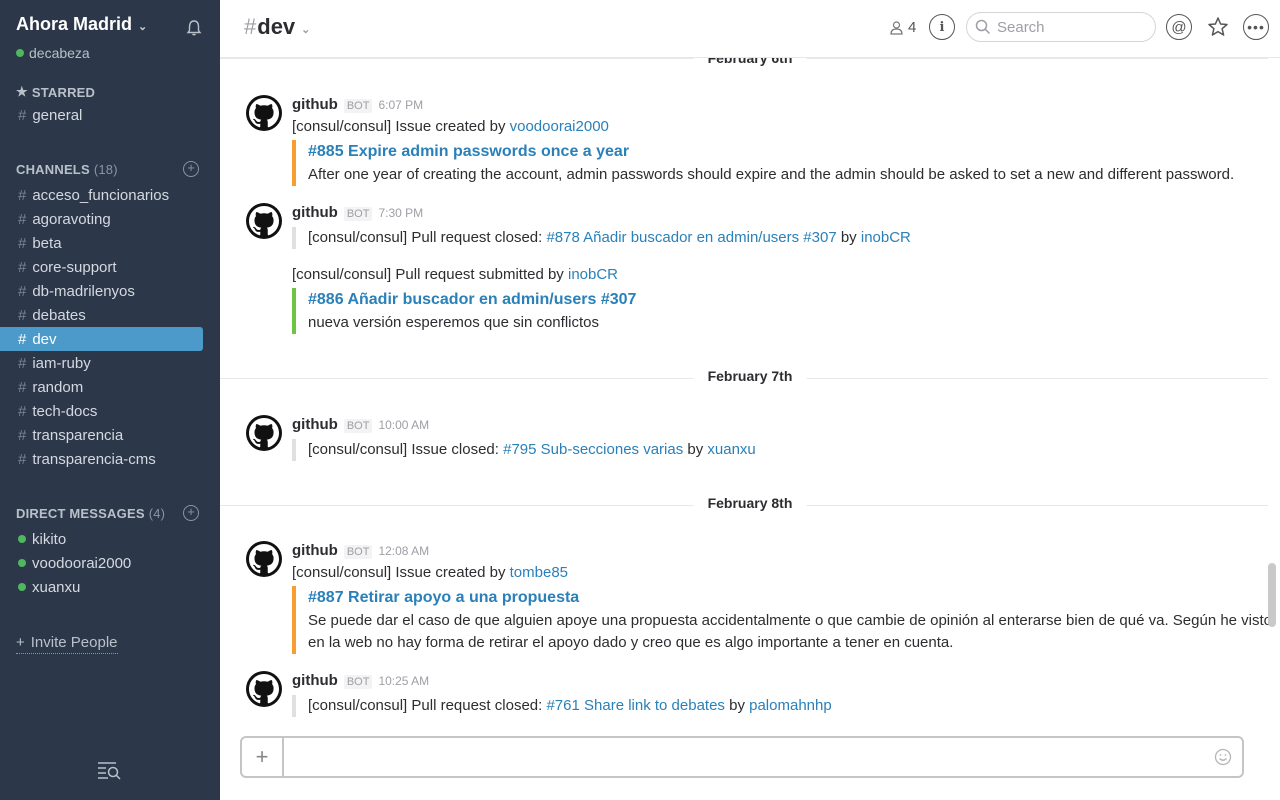 This screenshot has width=1280, height=800. What do you see at coordinates (403, 551) in the screenshot?
I see `message-timestamp: 12:08 AM` at bounding box center [403, 551].